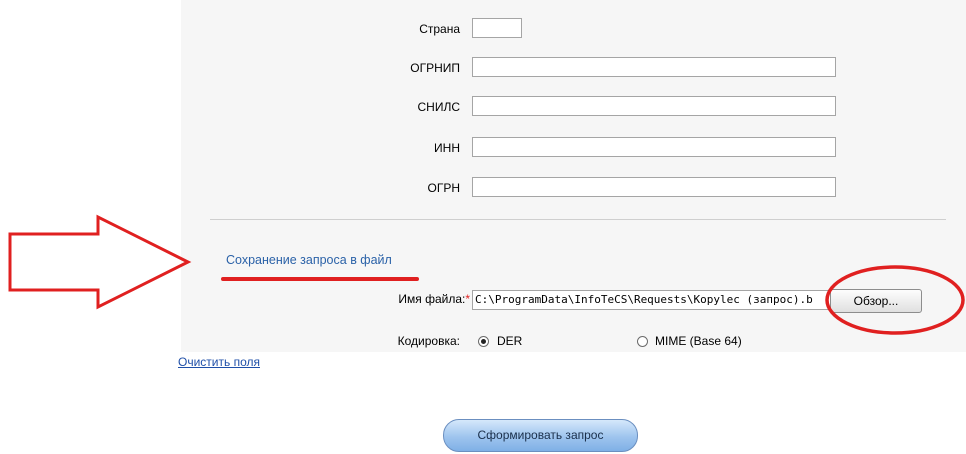 The height and width of the screenshot is (454, 966). I want to click on snils-input, so click(654, 106).